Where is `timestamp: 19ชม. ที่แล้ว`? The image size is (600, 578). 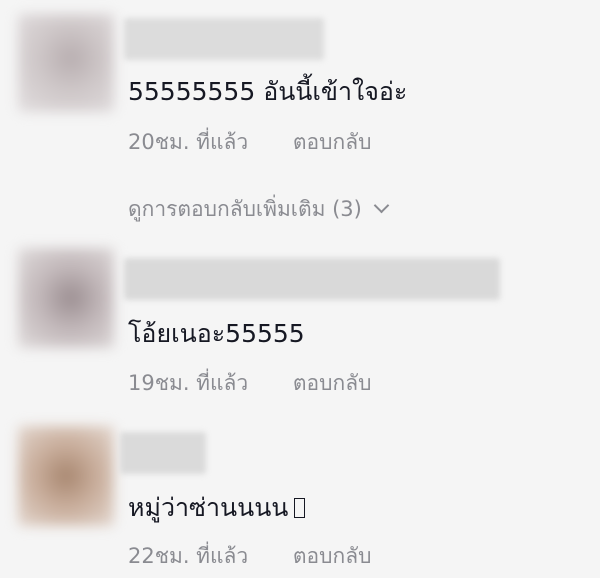 timestamp: 19ชม. ที่แล้ว is located at coordinates (188, 383).